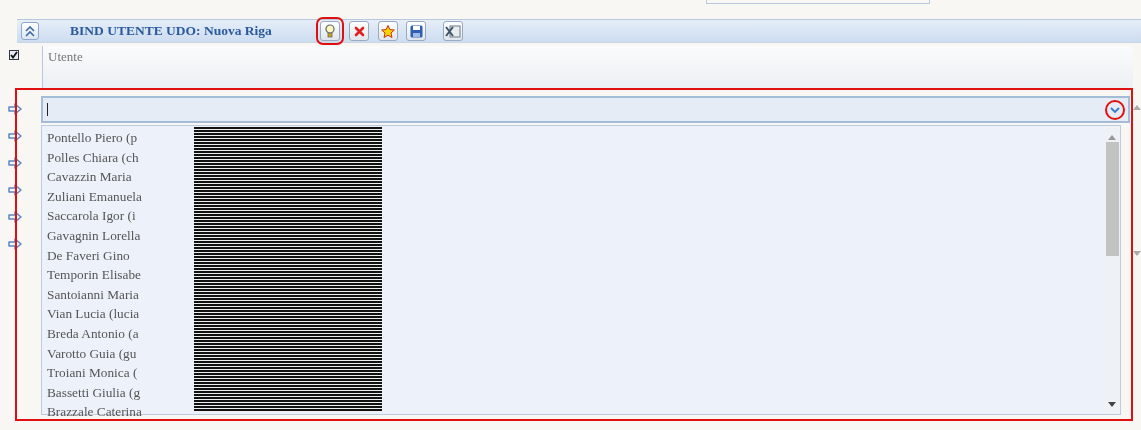 Image resolution: width=1141 pixels, height=430 pixels. What do you see at coordinates (573, 157) in the screenshot?
I see `dropdown-option: Polles Chiara (ch` at bounding box center [573, 157].